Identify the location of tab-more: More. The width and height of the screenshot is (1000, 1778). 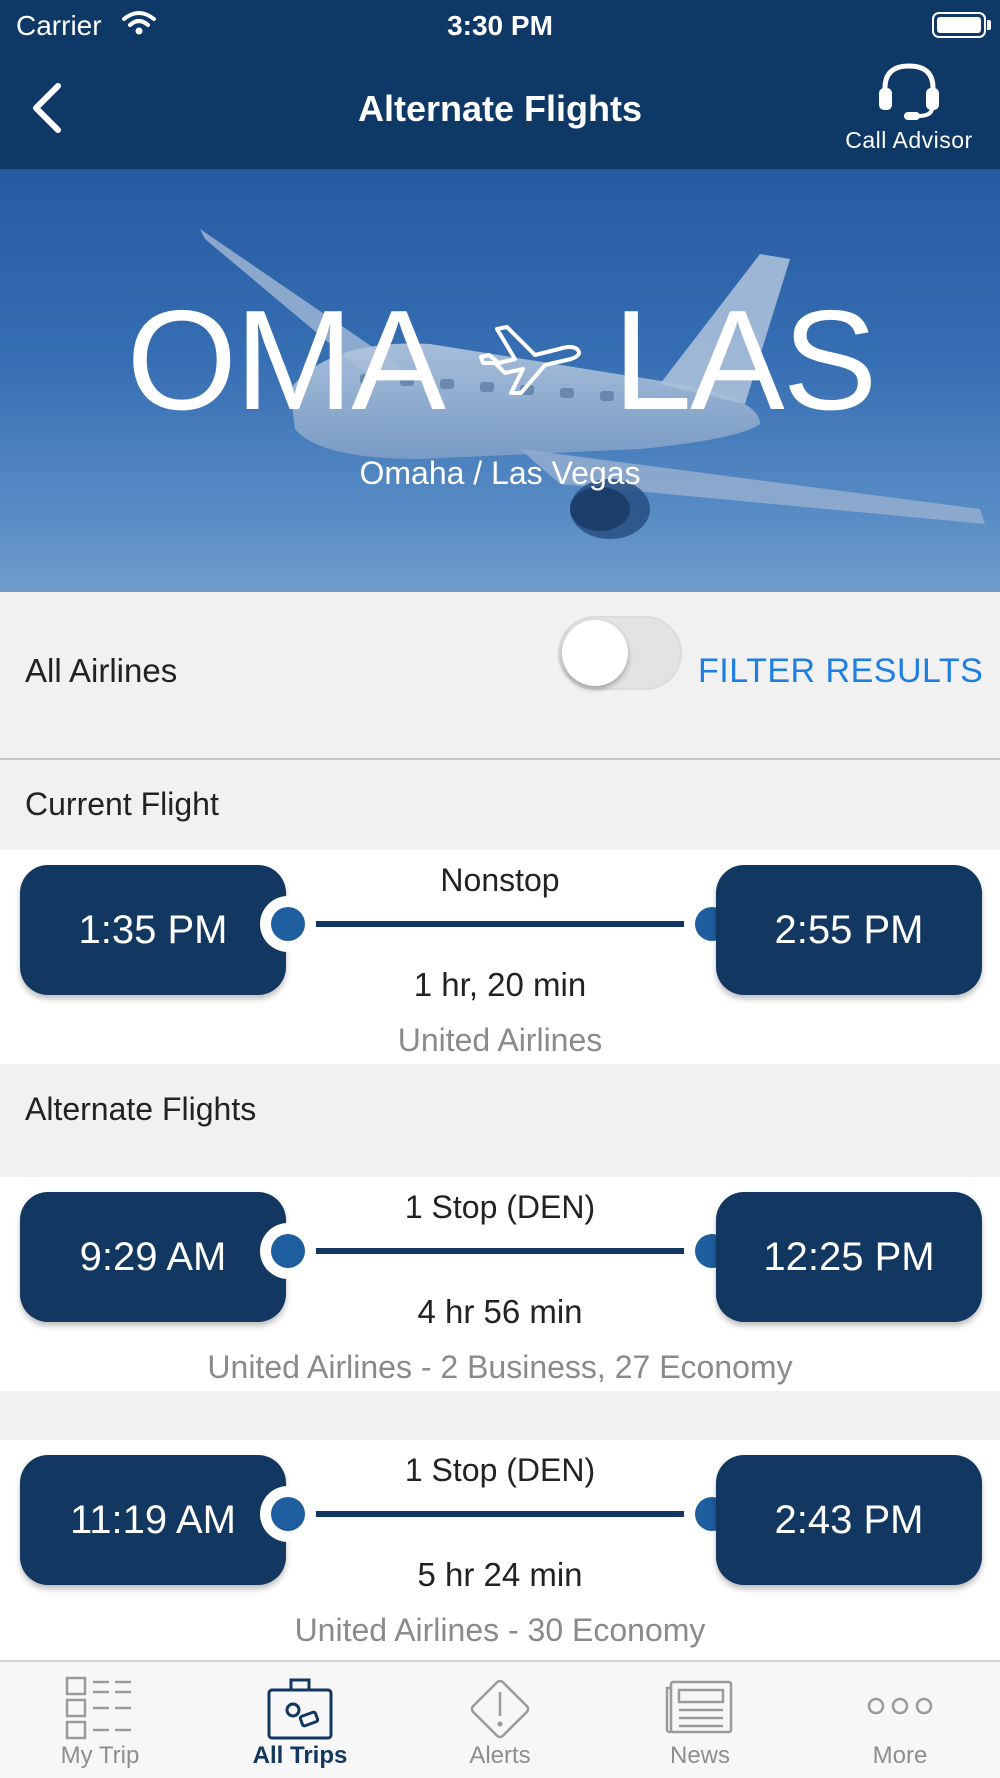
(900, 1720).